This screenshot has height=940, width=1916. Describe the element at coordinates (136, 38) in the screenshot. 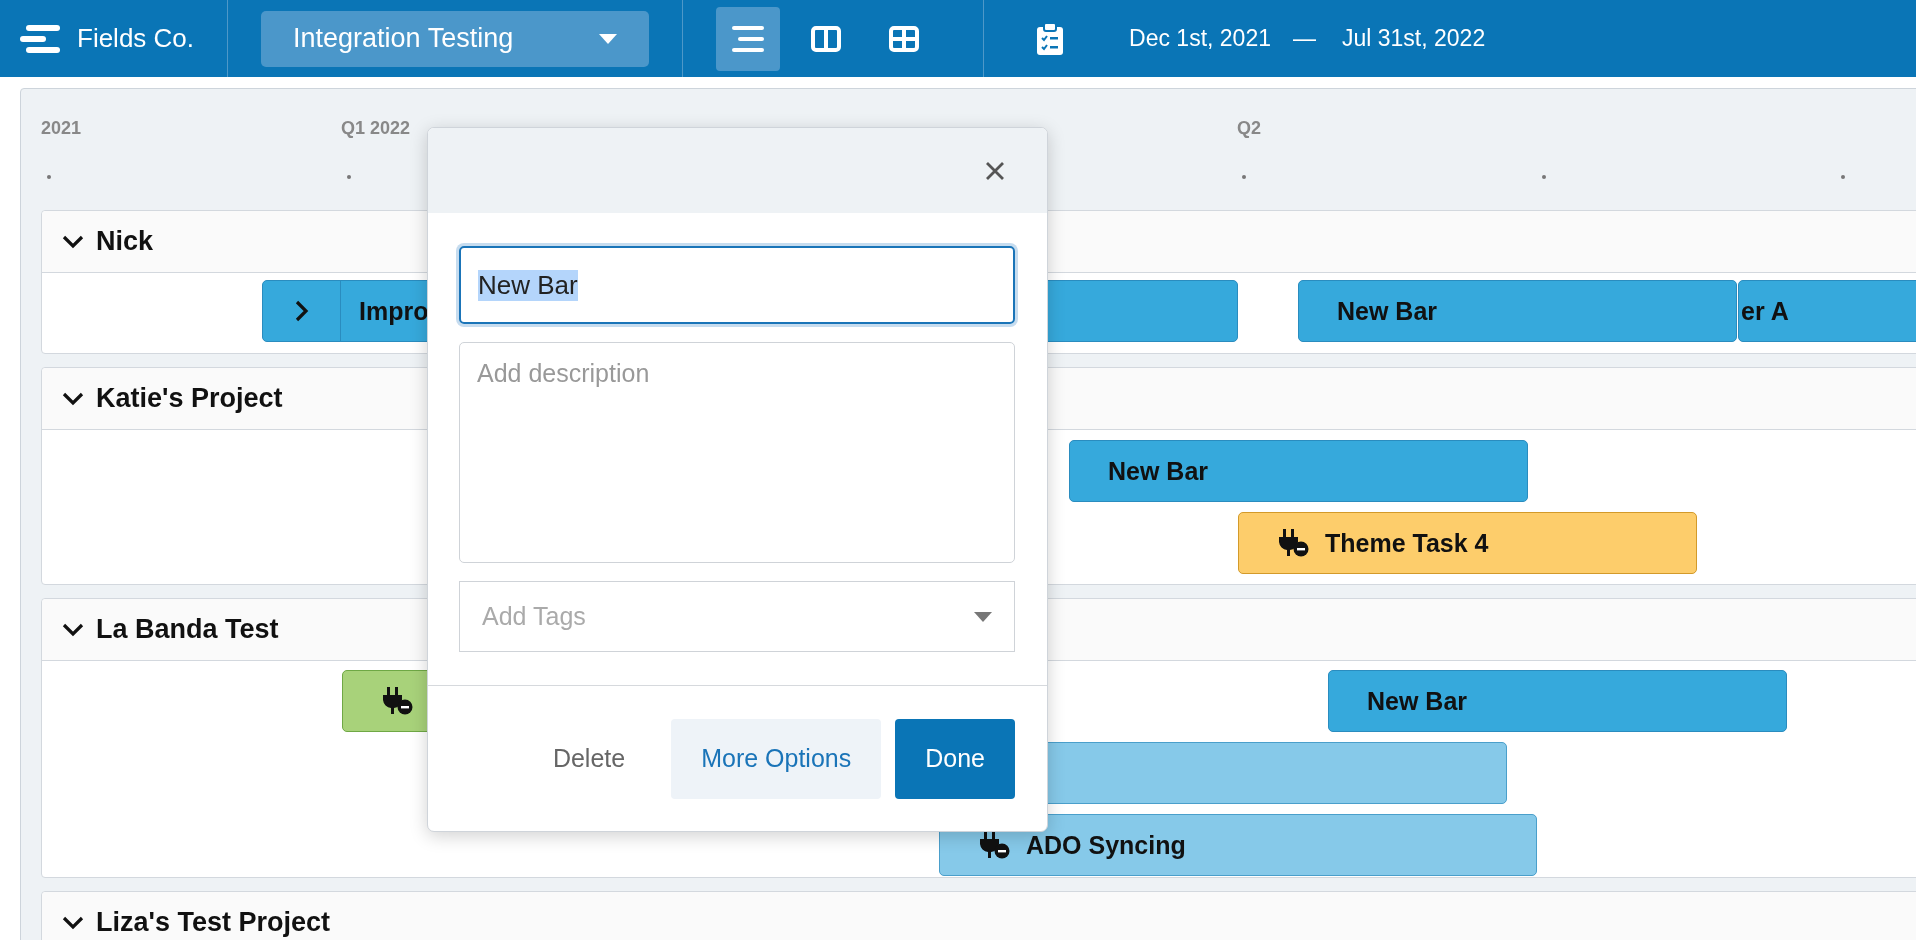

I see `brand-name: Fields Co.` at that location.